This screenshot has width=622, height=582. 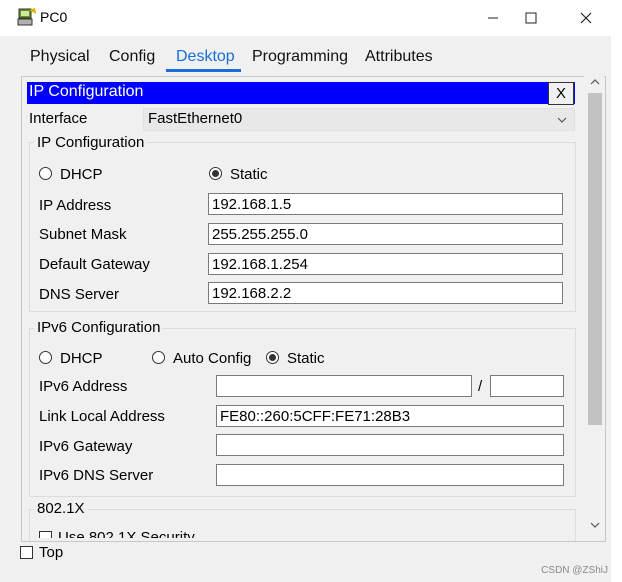 I want to click on maximize-icon, so click(x=531, y=18).